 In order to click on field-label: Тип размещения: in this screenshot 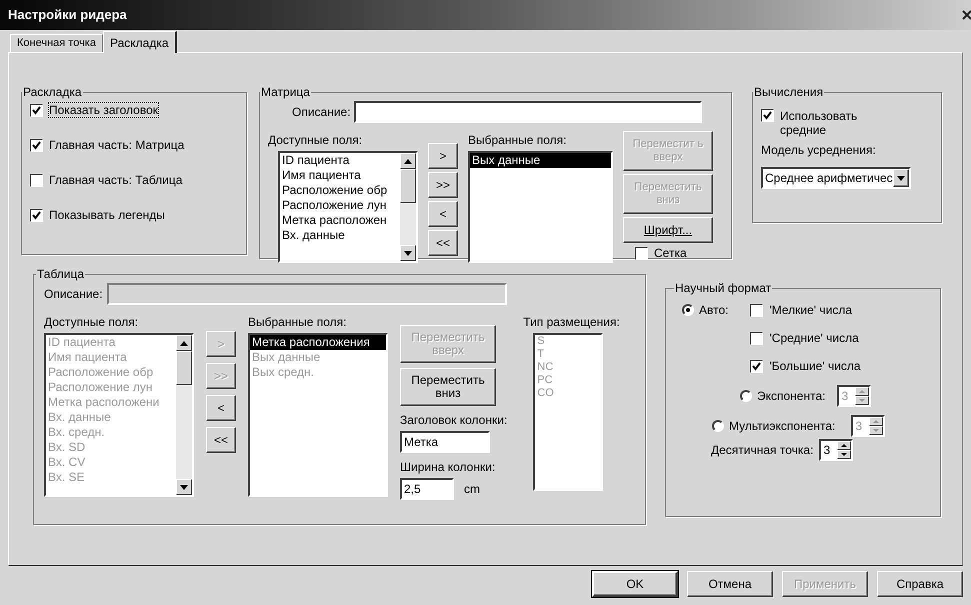, I will do `click(571, 322)`.